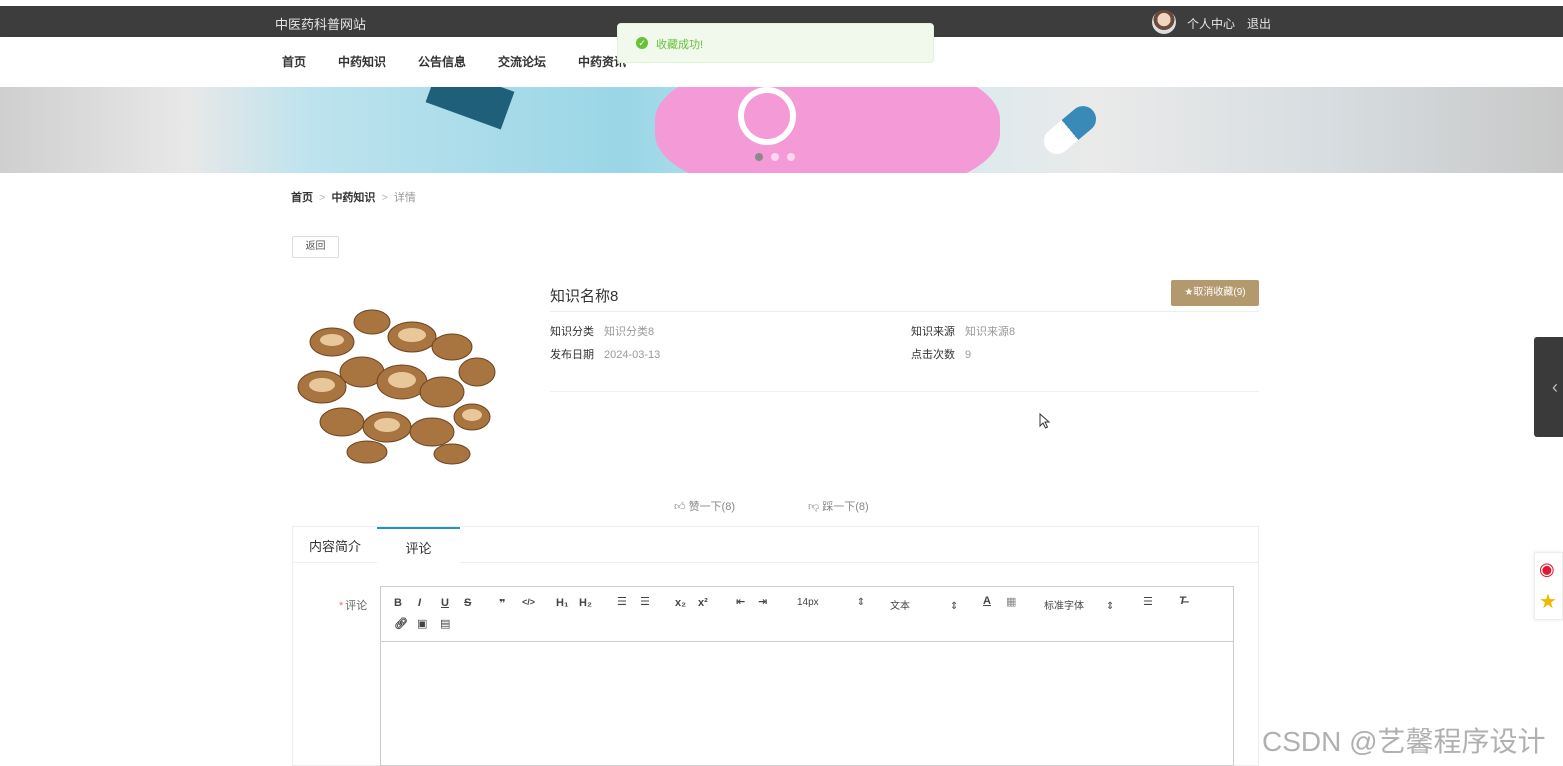  Describe the element at coordinates (1164, 22) in the screenshot. I see `avatar` at that location.